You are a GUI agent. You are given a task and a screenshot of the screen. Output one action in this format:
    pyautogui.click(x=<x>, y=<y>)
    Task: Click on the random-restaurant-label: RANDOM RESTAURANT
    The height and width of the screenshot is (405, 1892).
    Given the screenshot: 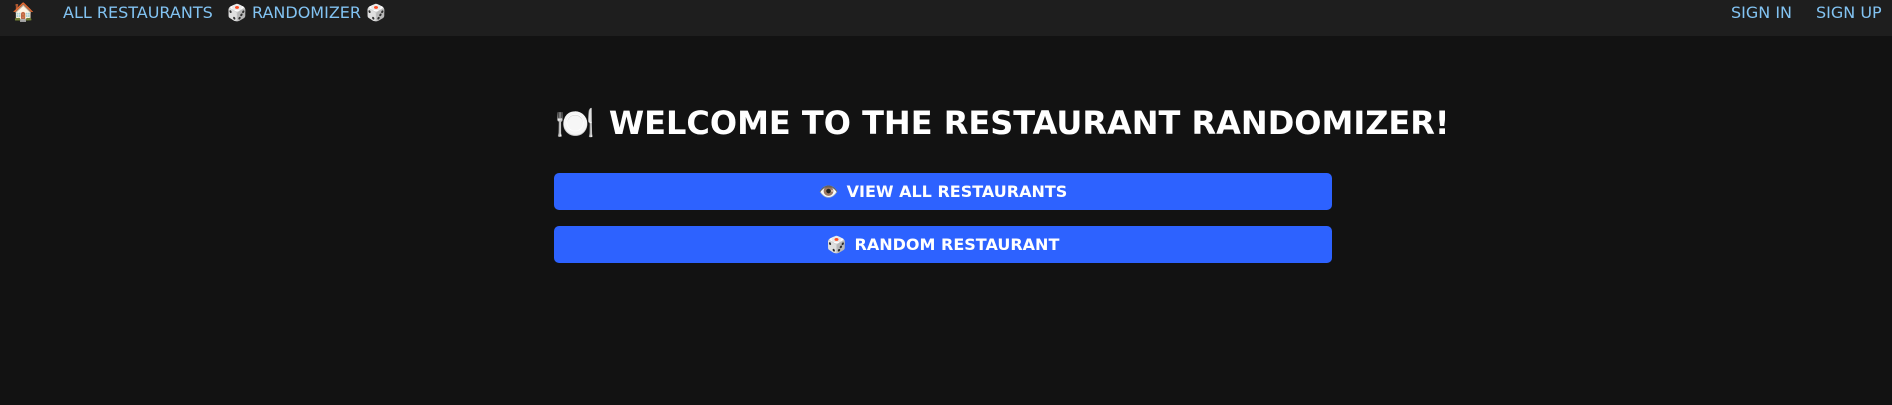 What is the action you would take?
    pyautogui.click(x=957, y=244)
    